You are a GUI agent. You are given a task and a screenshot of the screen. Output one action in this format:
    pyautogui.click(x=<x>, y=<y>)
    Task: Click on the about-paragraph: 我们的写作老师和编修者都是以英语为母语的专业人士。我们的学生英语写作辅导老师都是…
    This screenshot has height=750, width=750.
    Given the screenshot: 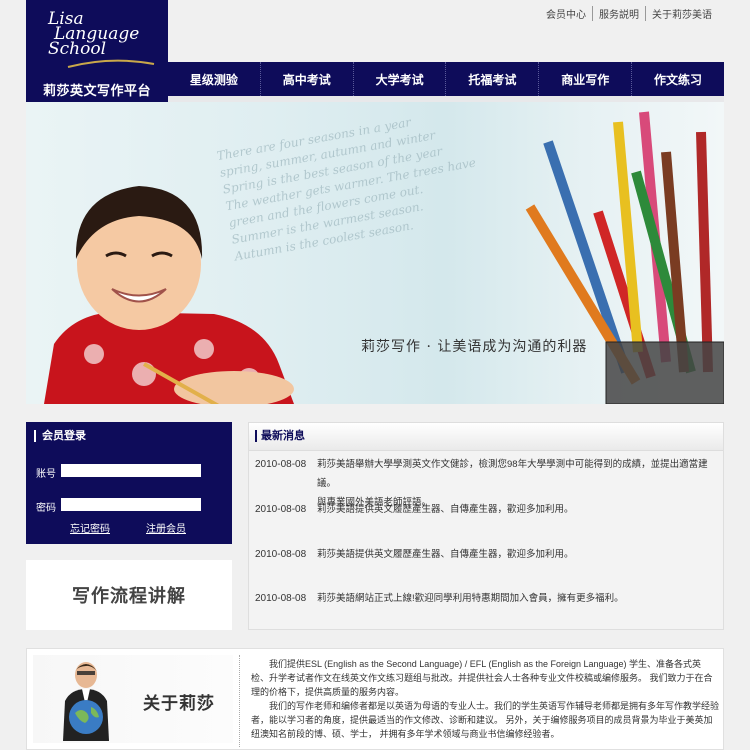 What is the action you would take?
    pyautogui.click(x=485, y=720)
    